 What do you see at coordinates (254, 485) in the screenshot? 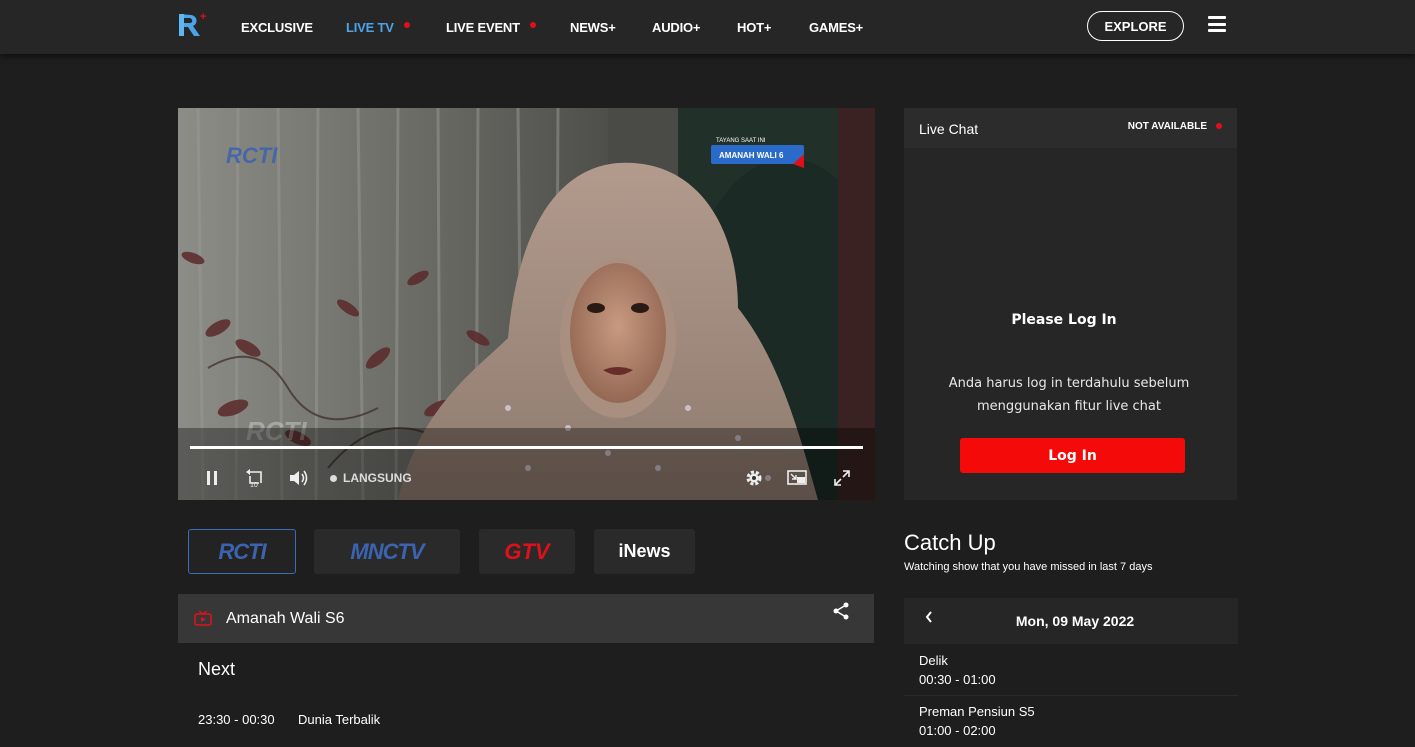
I see `svg-text: 10` at bounding box center [254, 485].